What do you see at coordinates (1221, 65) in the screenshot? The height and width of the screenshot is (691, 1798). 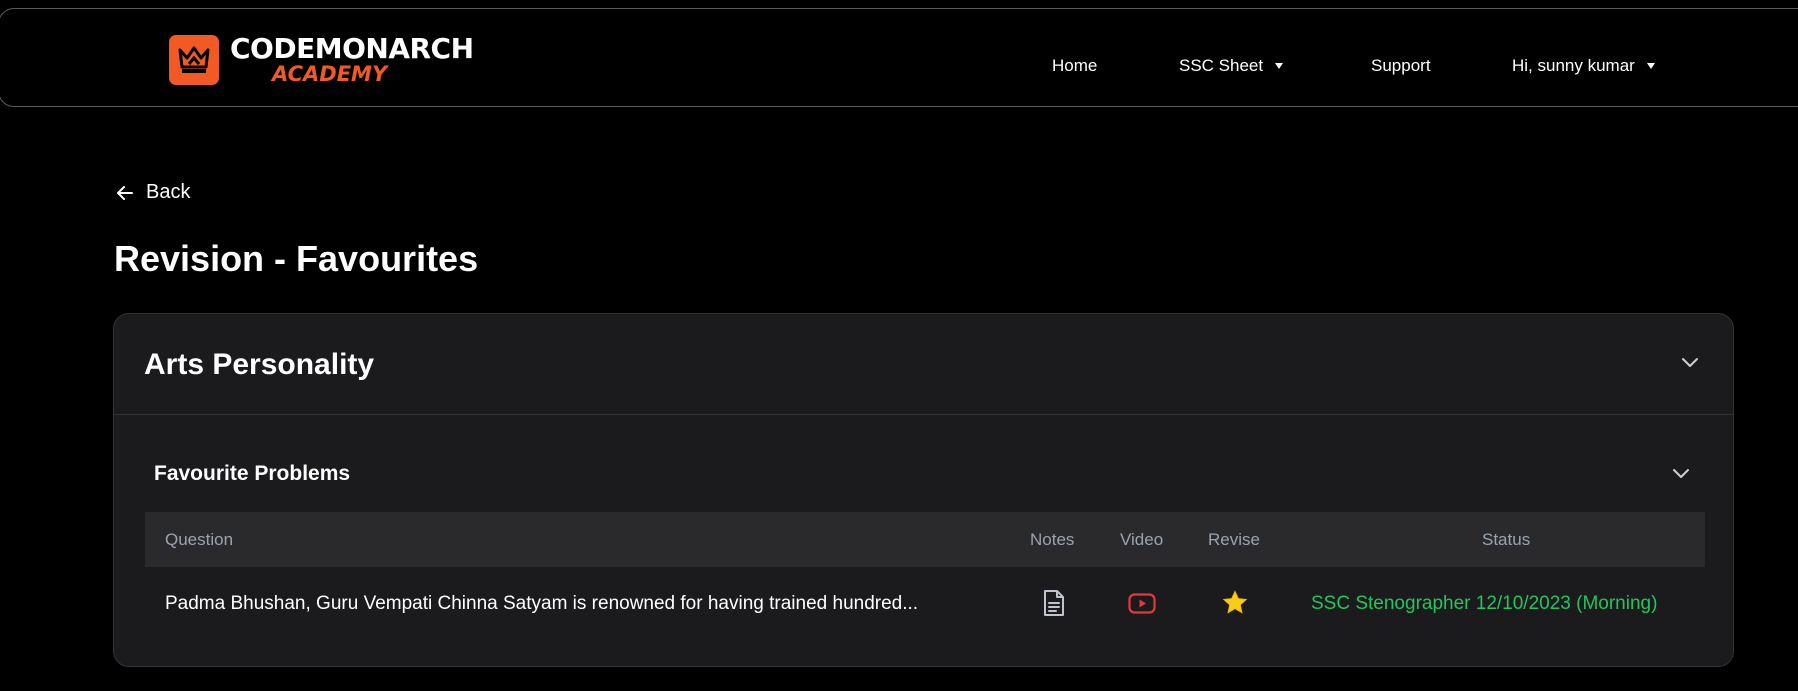 I see `nav-ssc-sheet-label: SSC Sheet` at bounding box center [1221, 65].